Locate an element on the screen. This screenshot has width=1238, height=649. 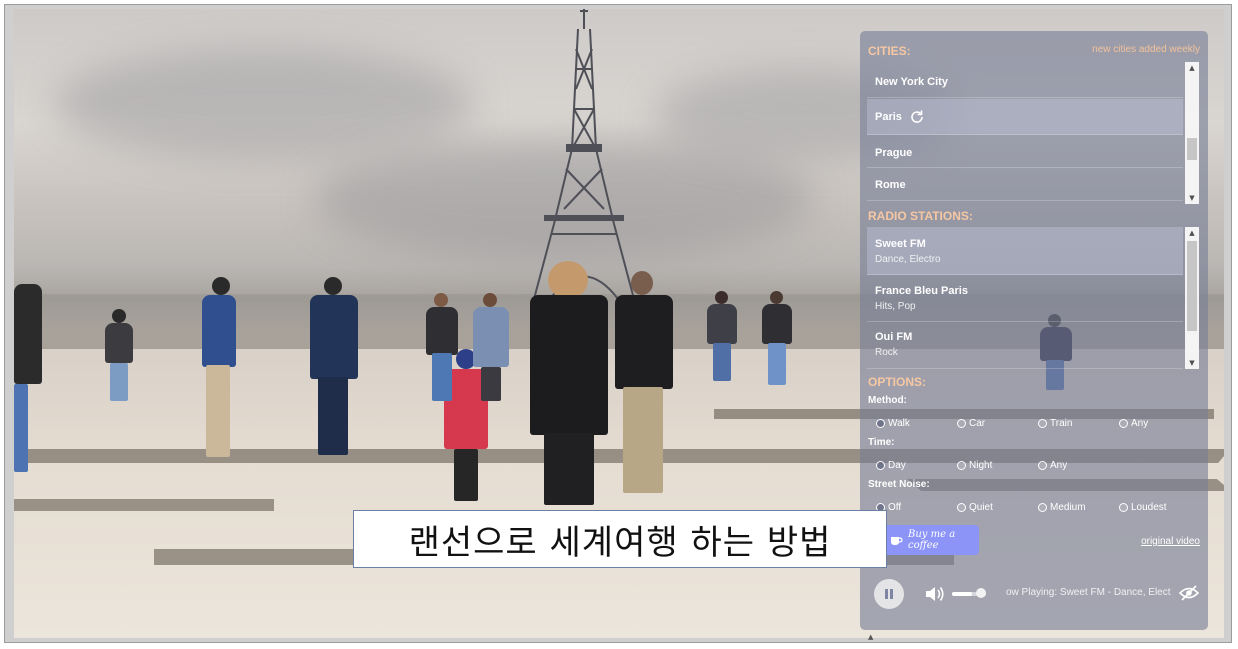
city-label: Paris is located at coordinates (888, 117).